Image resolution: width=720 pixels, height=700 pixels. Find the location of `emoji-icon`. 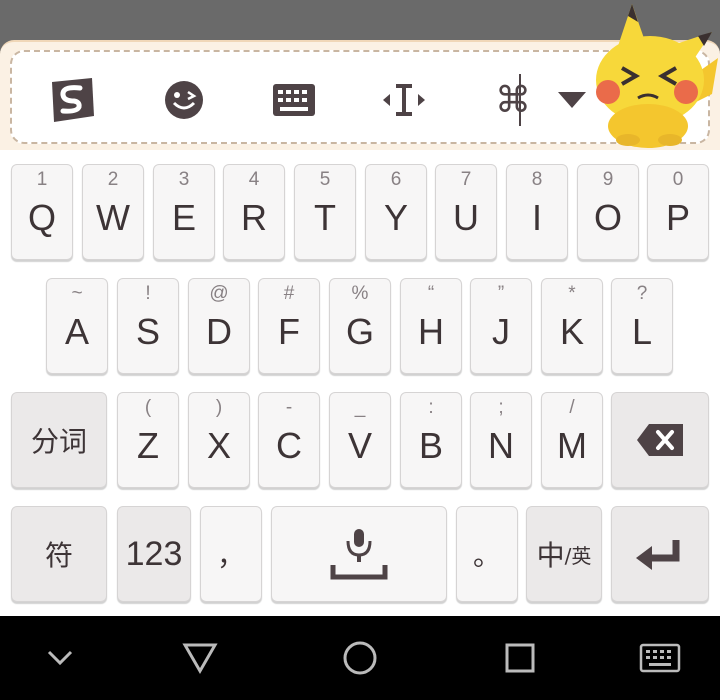

emoji-icon is located at coordinates (184, 100).